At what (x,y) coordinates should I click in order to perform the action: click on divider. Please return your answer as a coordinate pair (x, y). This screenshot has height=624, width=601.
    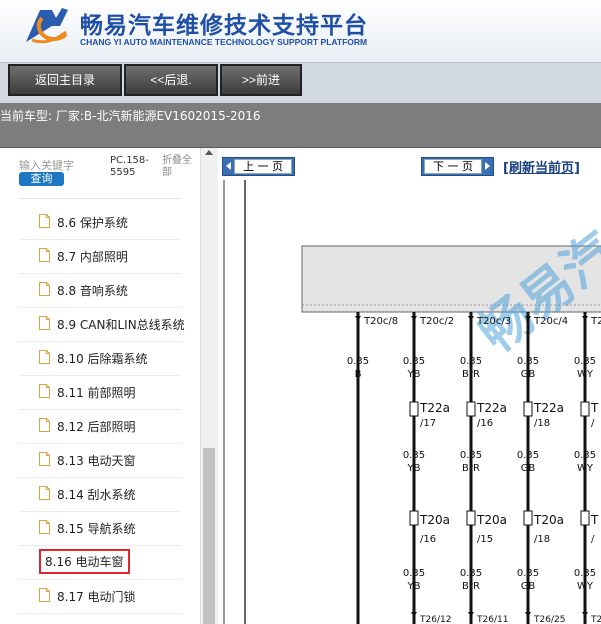
    Looking at the image, I should click on (100, 198).